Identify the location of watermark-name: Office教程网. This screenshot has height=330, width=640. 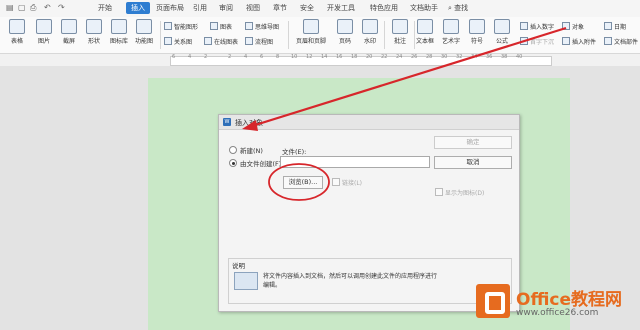
(569, 300).